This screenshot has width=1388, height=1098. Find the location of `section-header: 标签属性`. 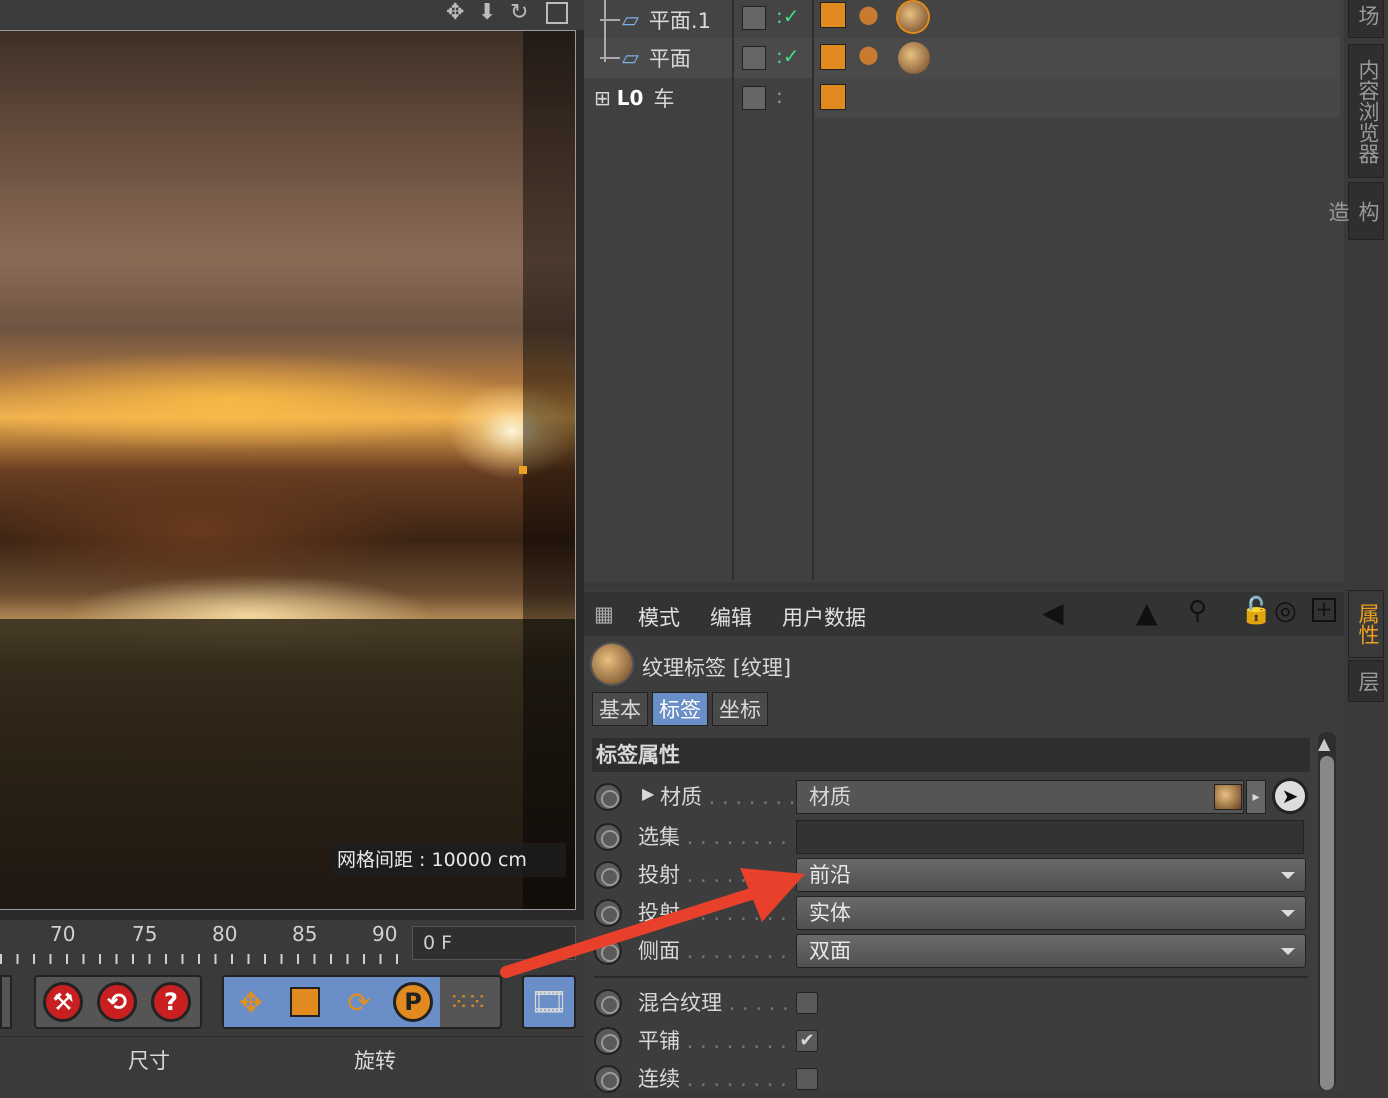

section-header: 标签属性 is located at coordinates (951, 755).